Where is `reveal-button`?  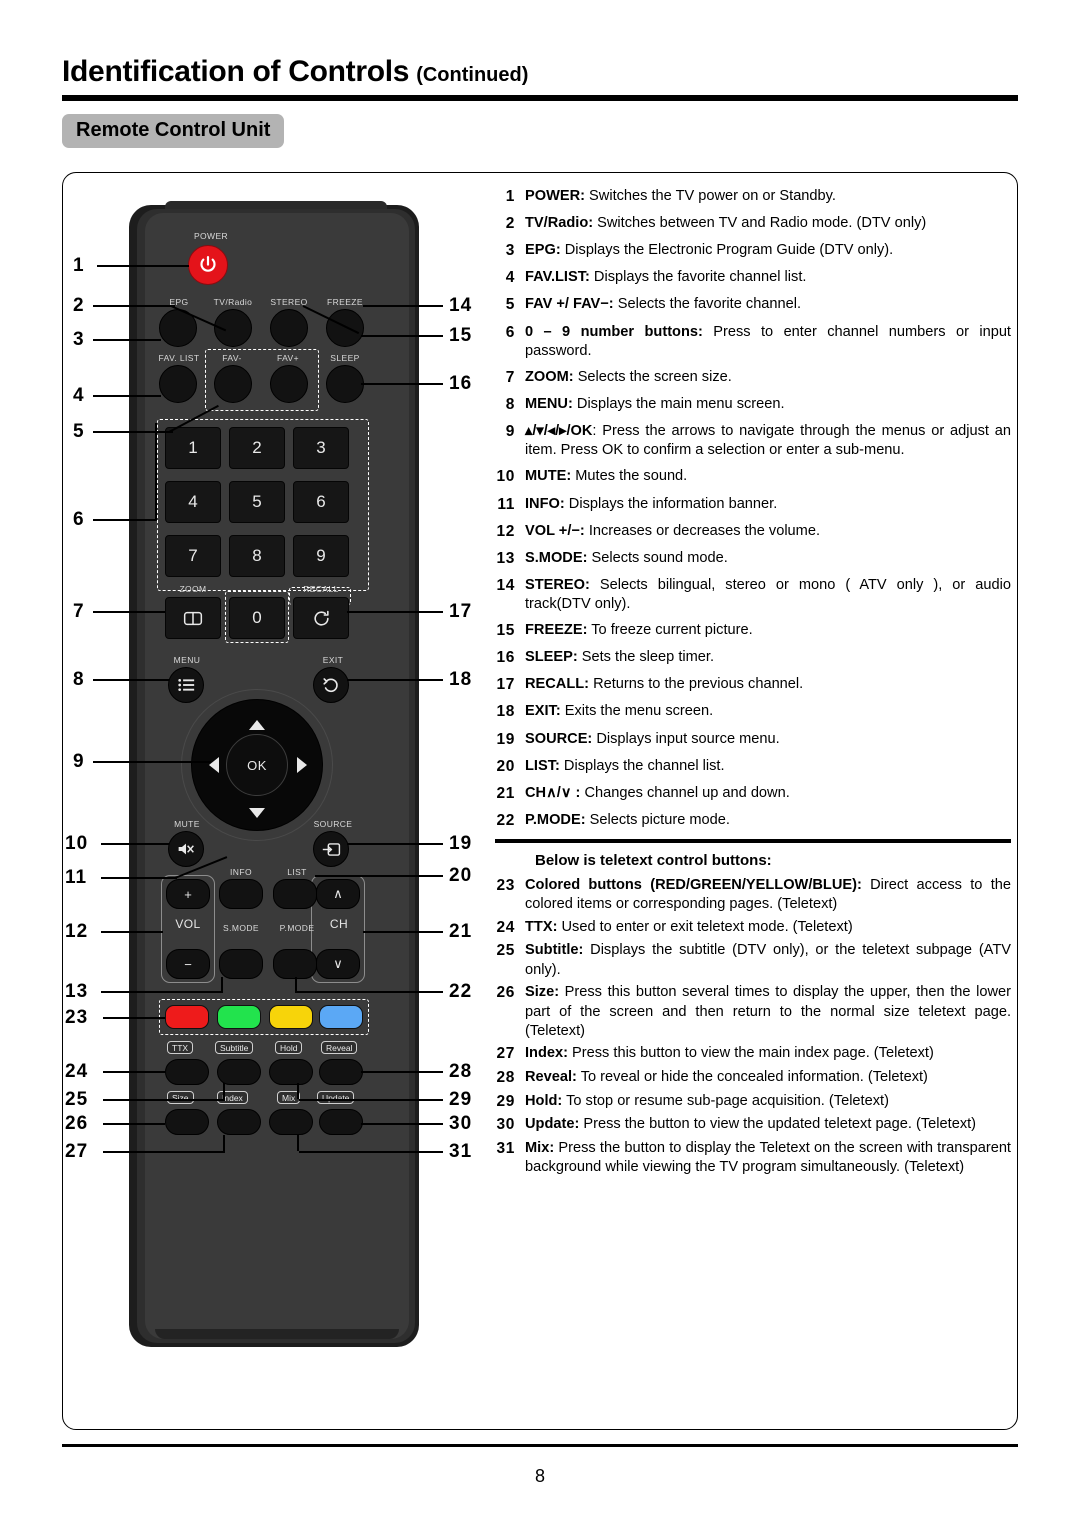
reveal-button is located at coordinates (341, 1072).